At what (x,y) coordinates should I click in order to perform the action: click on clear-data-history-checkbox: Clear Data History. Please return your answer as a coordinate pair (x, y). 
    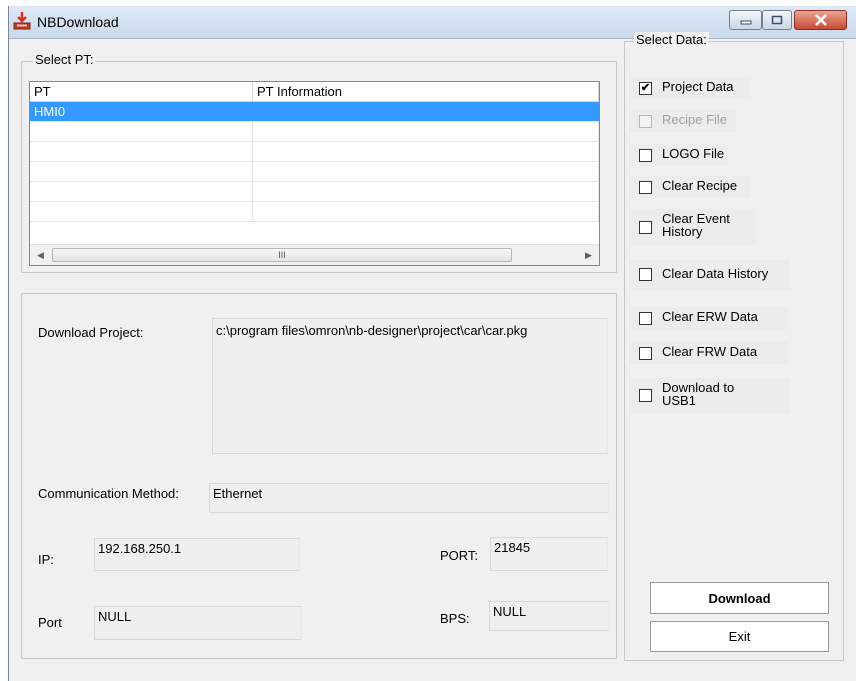
    Looking at the image, I should click on (710, 275).